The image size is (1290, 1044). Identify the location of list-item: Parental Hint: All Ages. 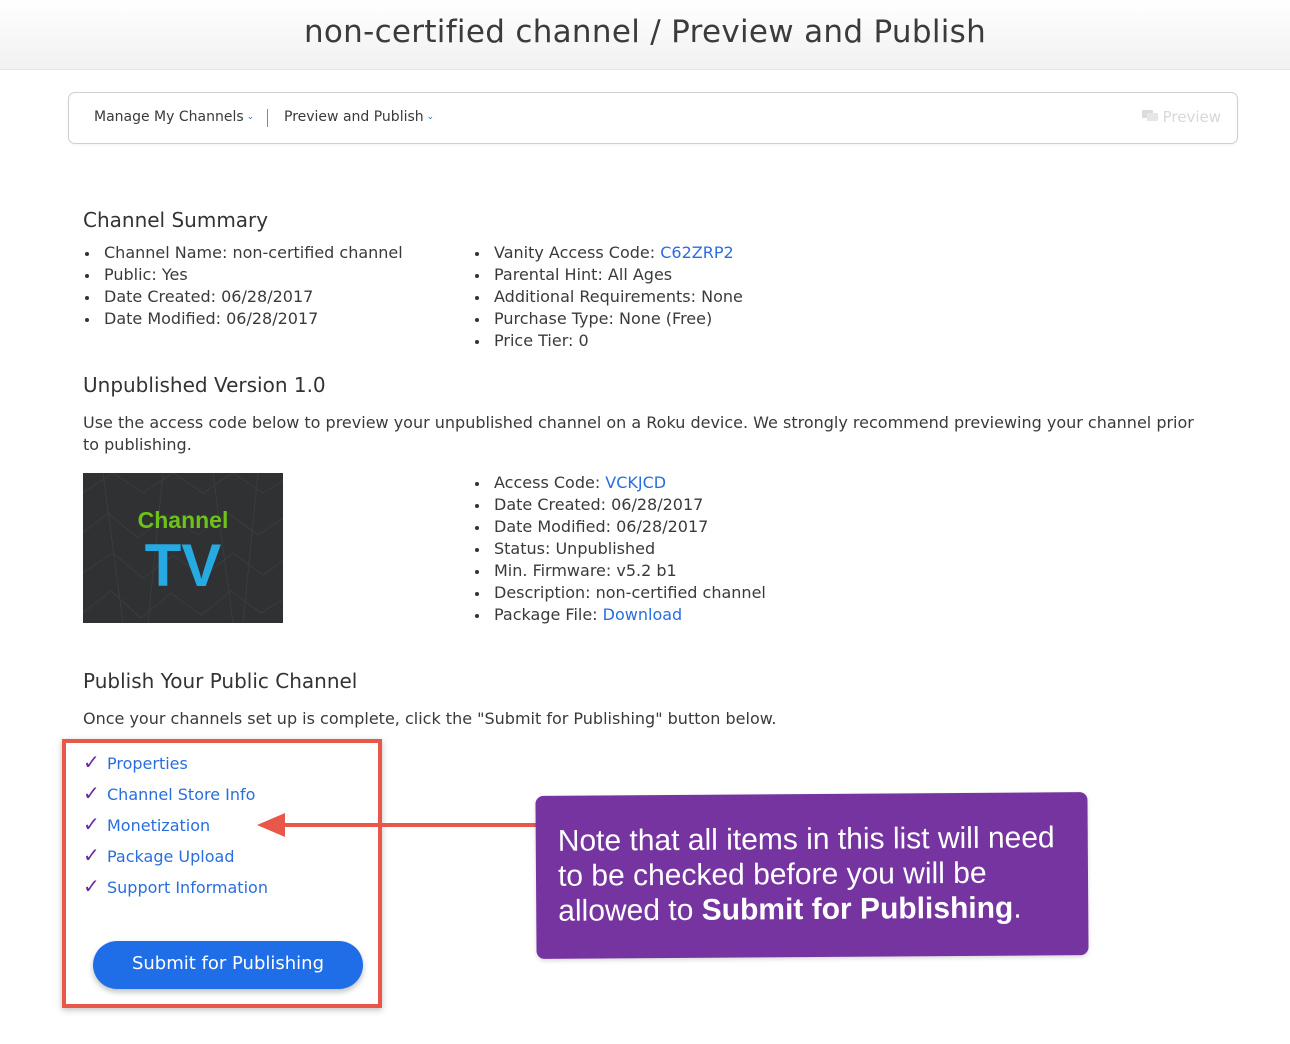
(608, 275).